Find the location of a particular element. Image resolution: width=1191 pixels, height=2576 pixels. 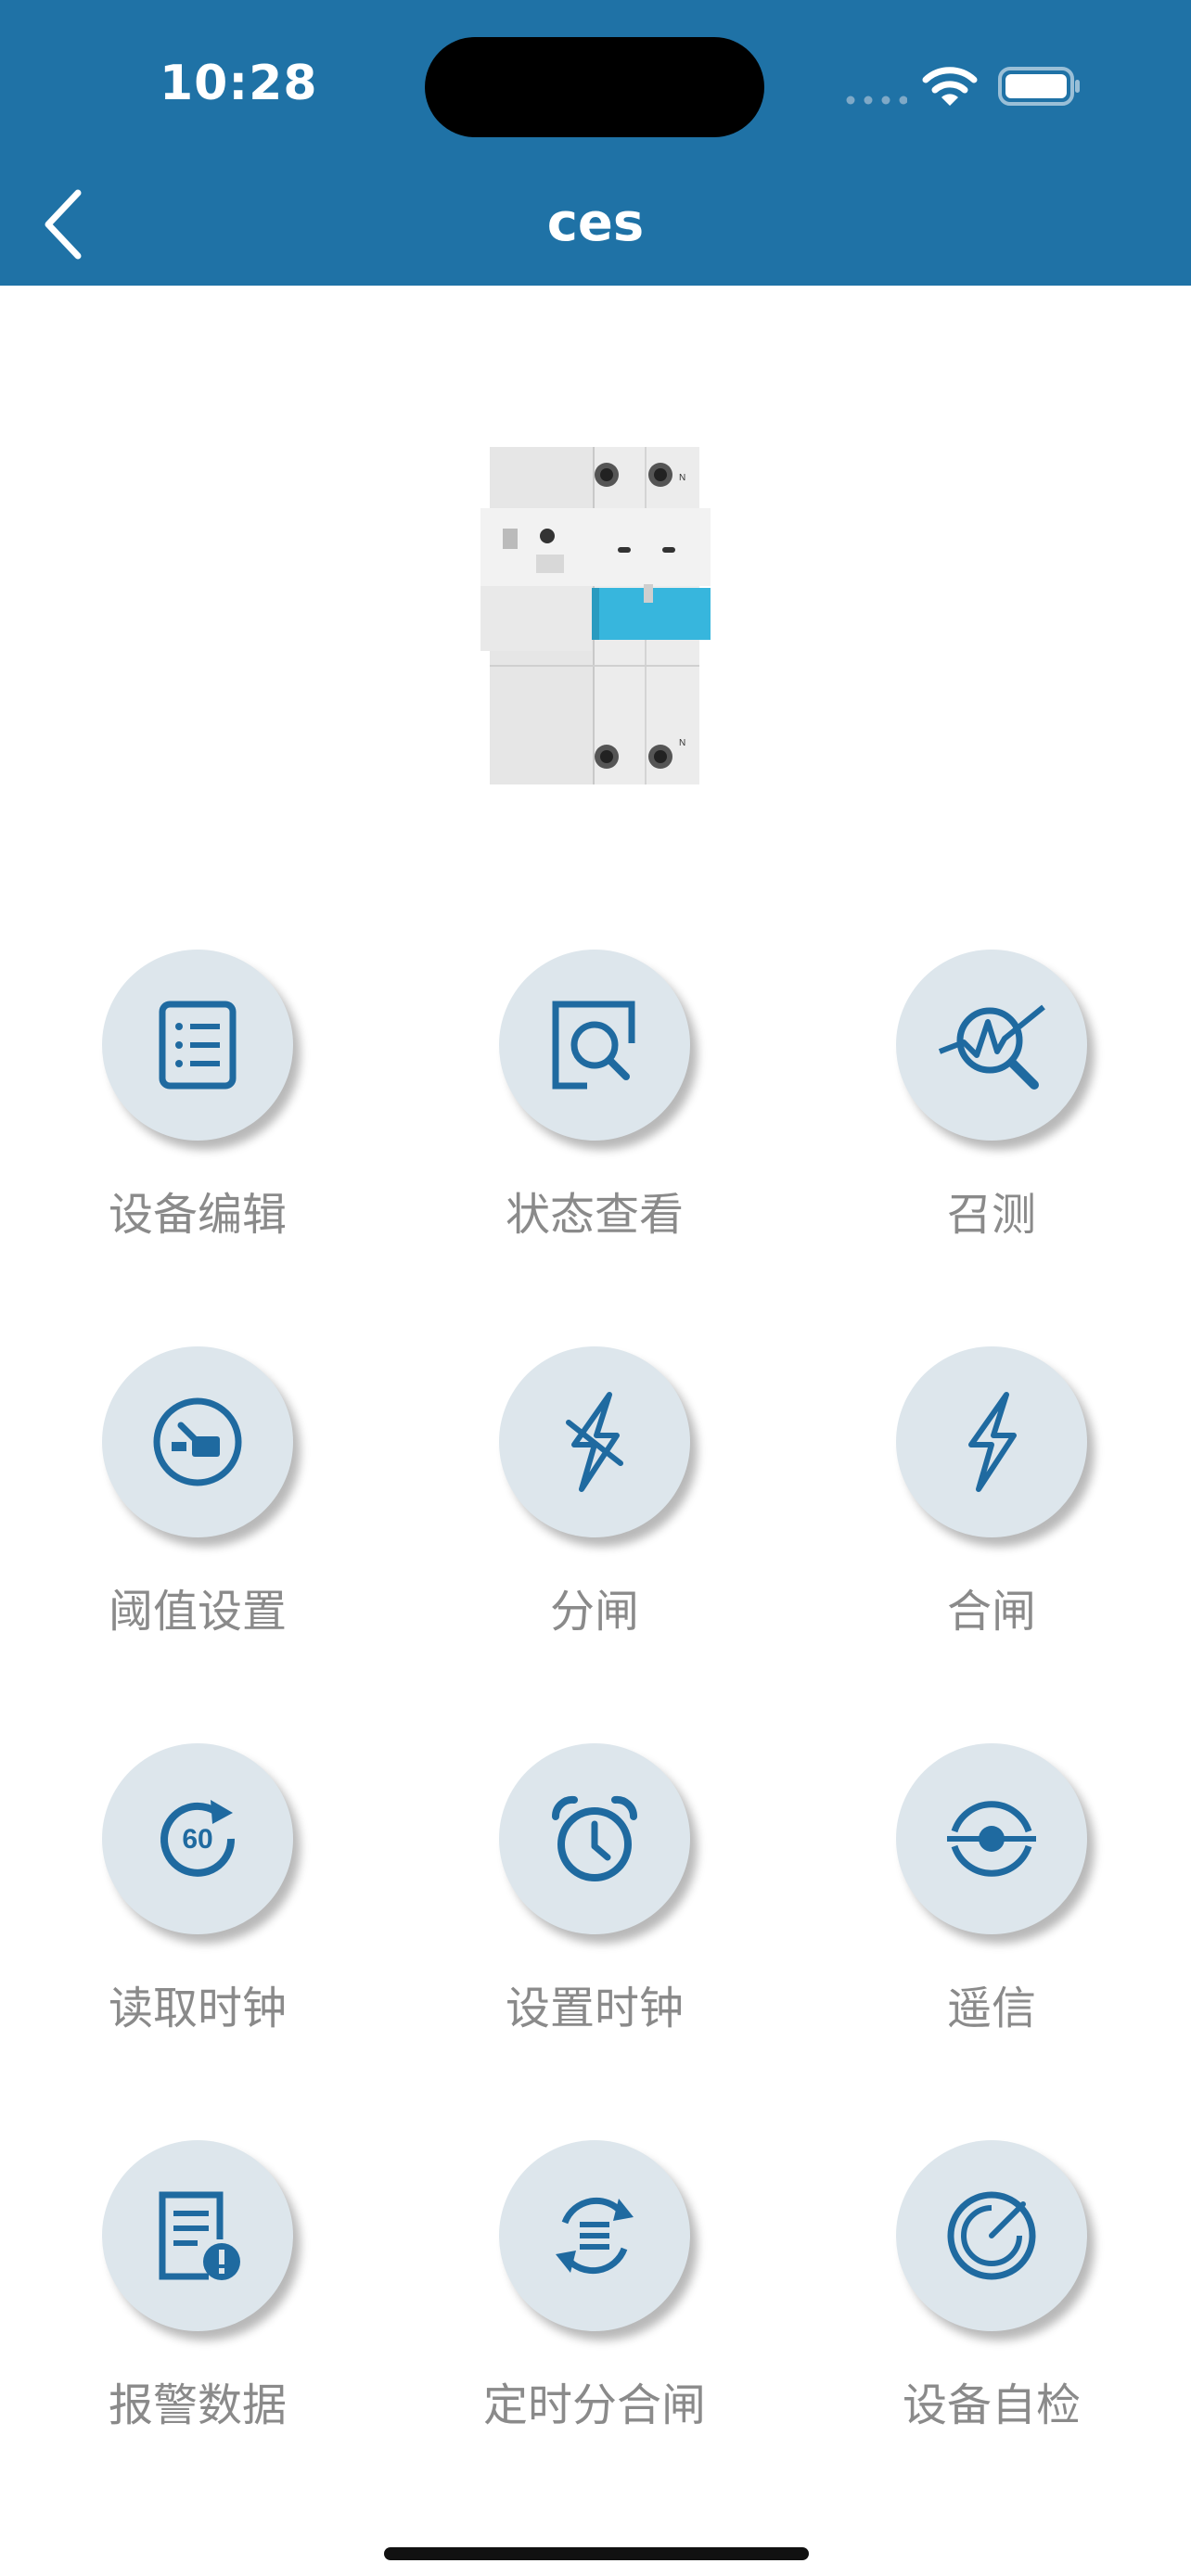

alarm-clock-icon is located at coordinates (594, 1838).